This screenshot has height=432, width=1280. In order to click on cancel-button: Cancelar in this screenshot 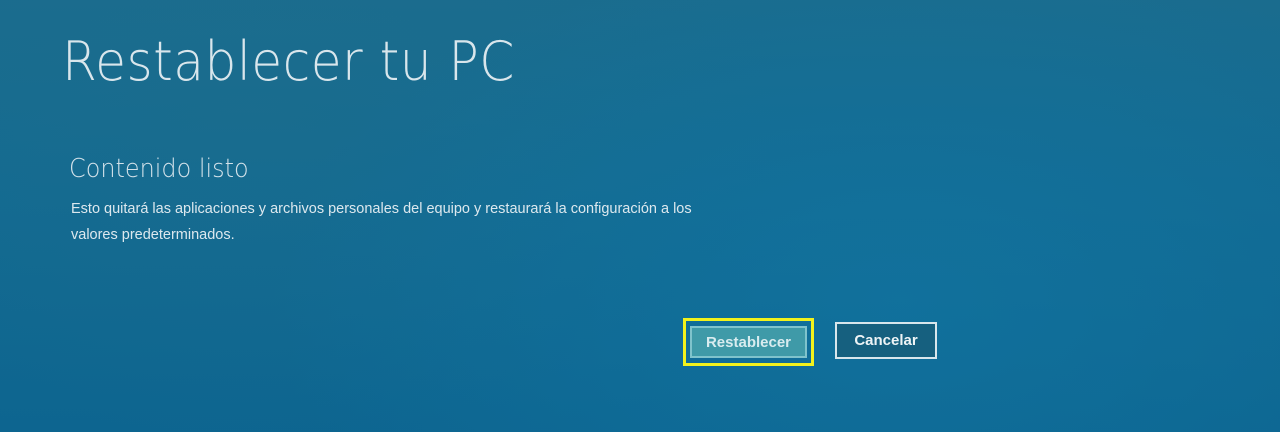, I will do `click(886, 340)`.